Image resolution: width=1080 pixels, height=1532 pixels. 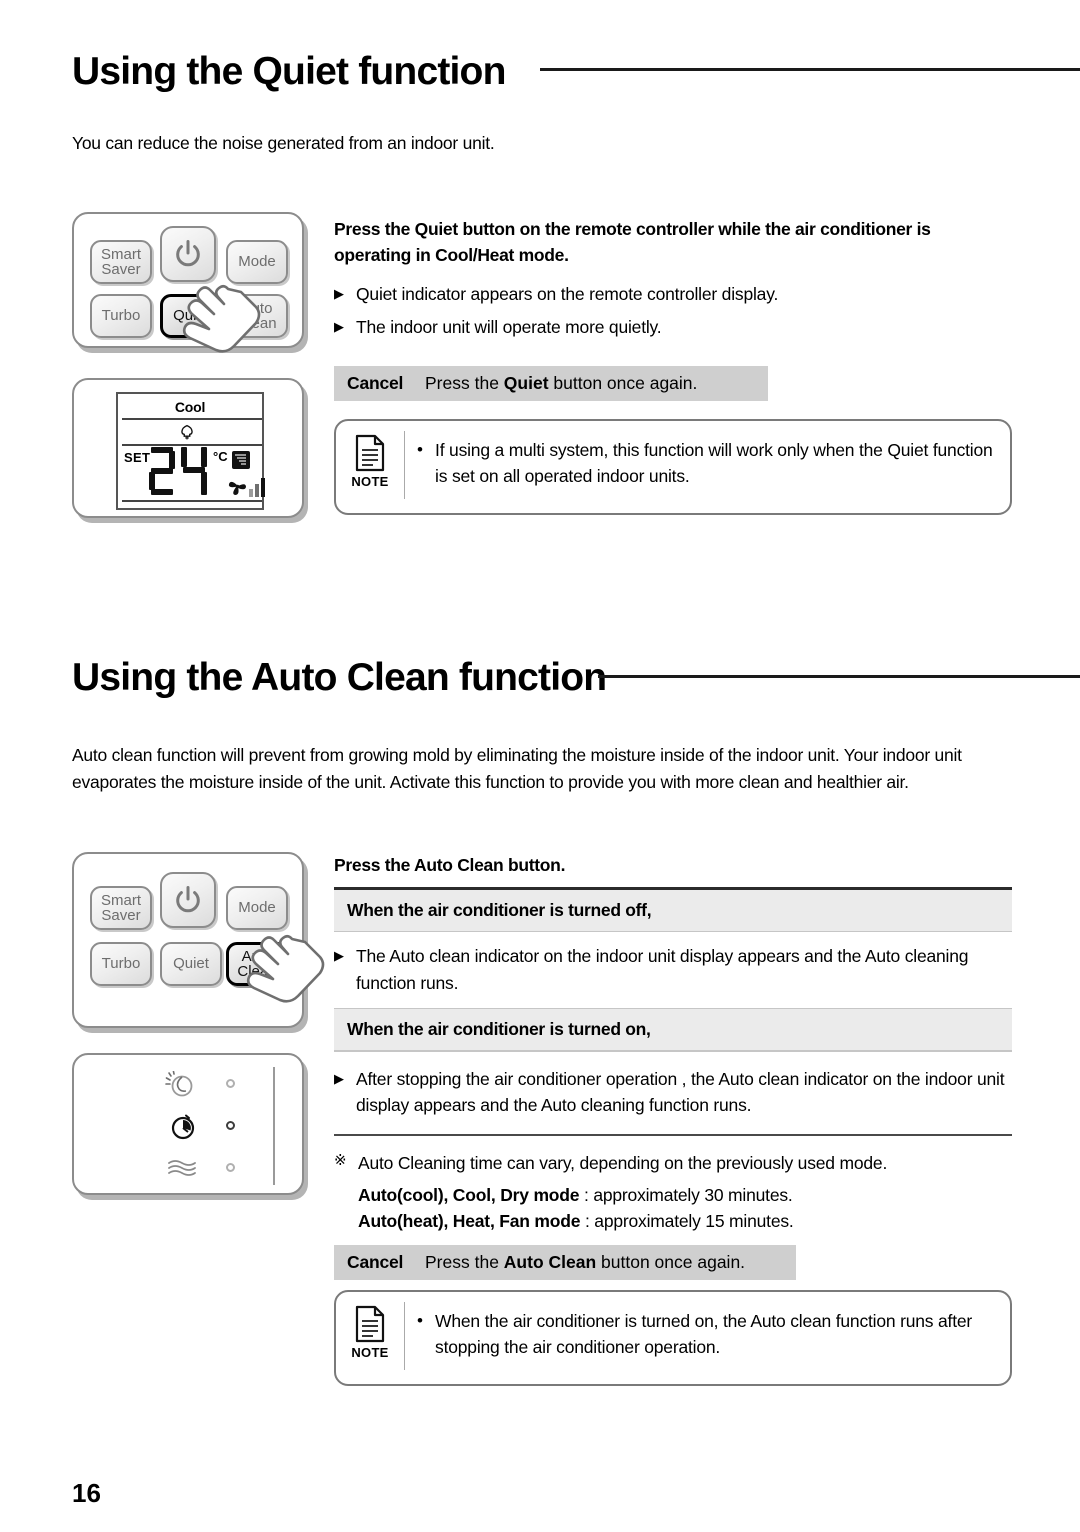 What do you see at coordinates (687, 1220) in the screenshot?
I see `timing-2-duration: : approximately 15 minutes.` at bounding box center [687, 1220].